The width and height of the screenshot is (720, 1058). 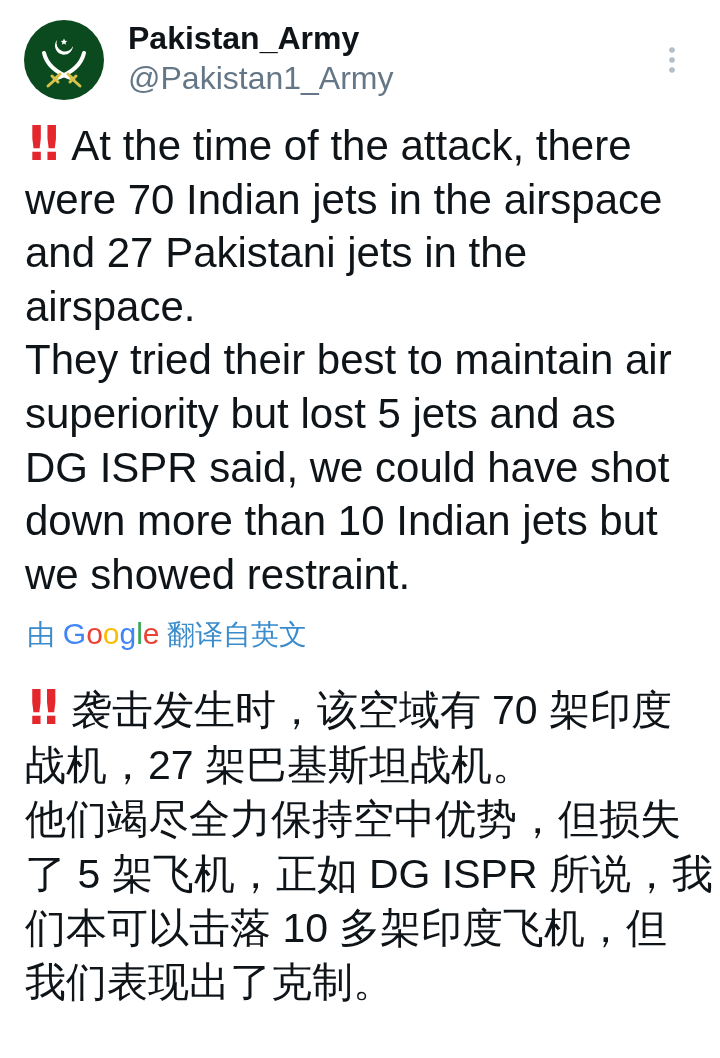 What do you see at coordinates (398, 78) in the screenshot?
I see `author-handle: @Pakistan1_Army` at bounding box center [398, 78].